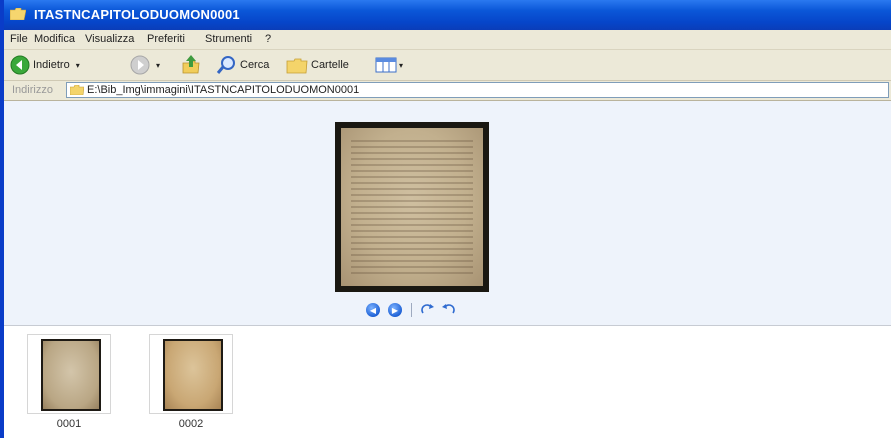 The image size is (891, 438). Describe the element at coordinates (54, 39) in the screenshot. I see `menu-modifica: Modifica` at that location.